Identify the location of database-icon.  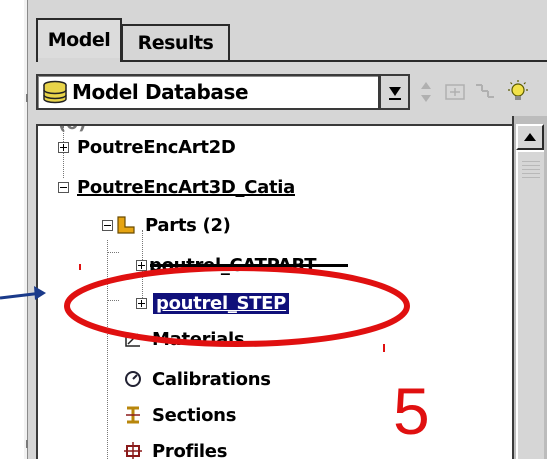
(55, 92).